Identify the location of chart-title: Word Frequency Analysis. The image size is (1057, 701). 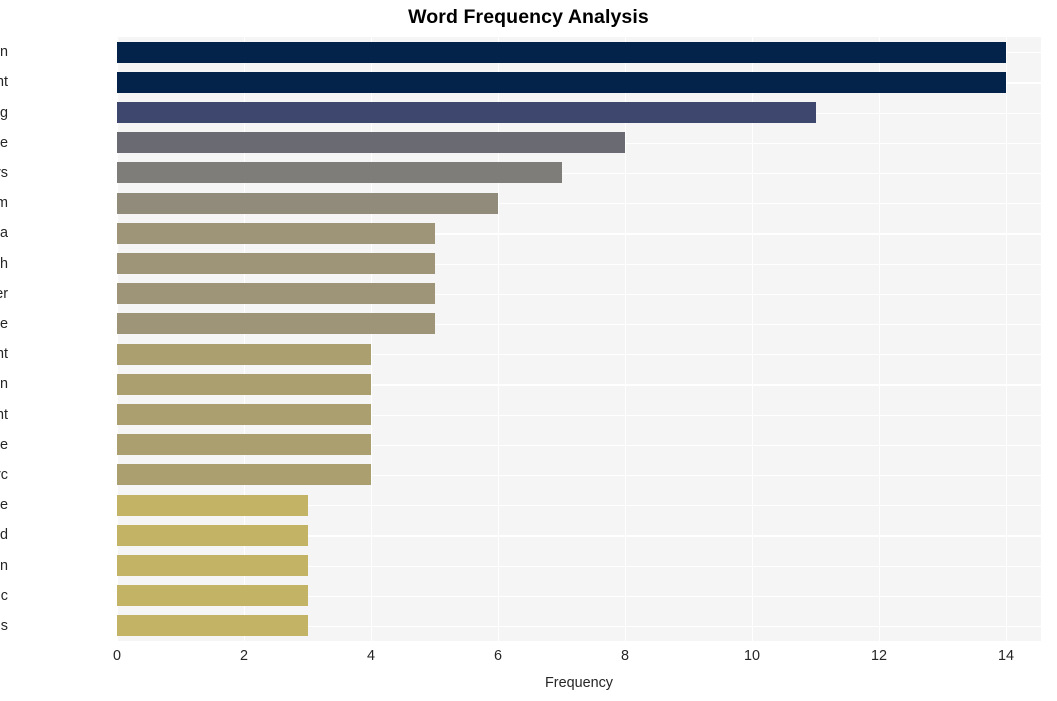
(528, 17).